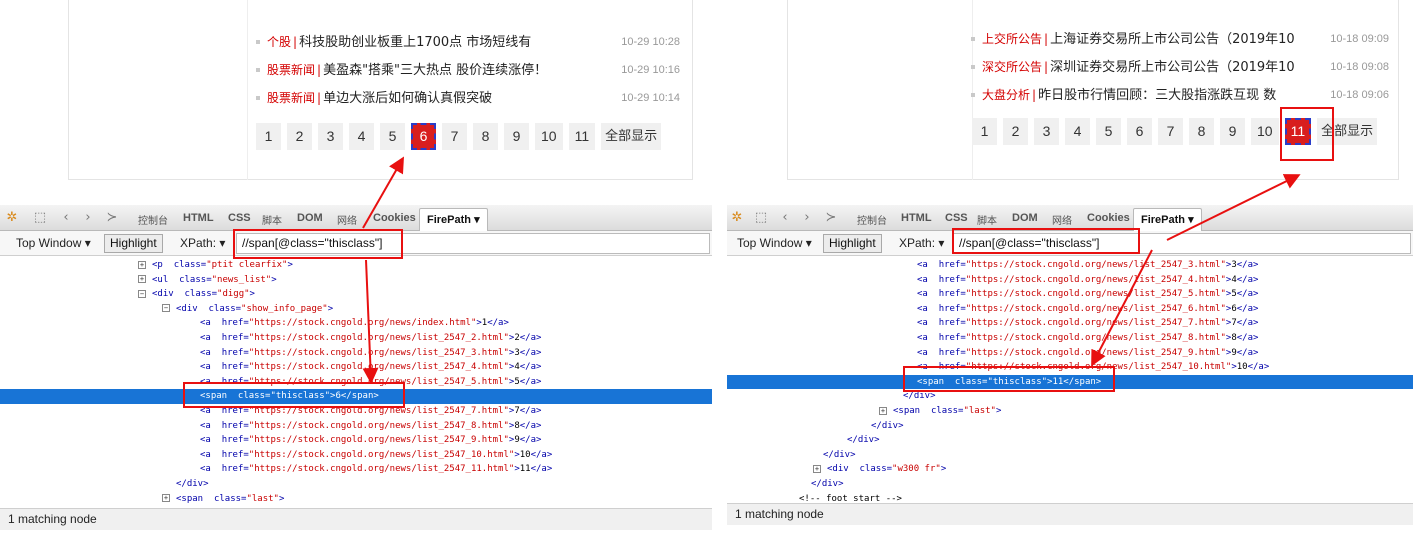 The width and height of the screenshot is (1413, 545). I want to click on news-category: 深交所公告, so click(1012, 67).